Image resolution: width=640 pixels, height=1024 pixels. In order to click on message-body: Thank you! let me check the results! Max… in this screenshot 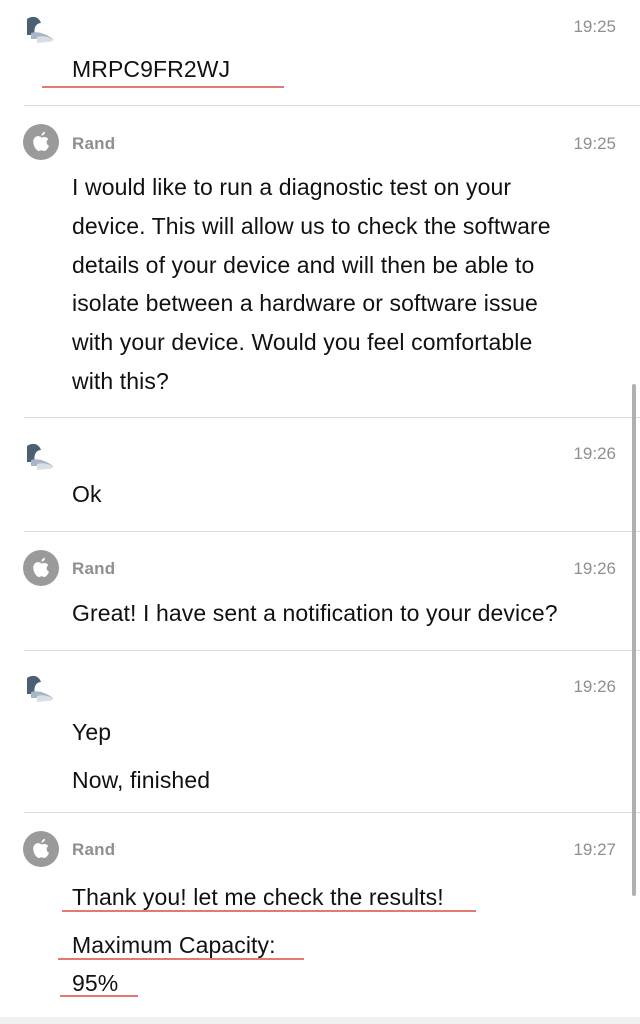, I will do `click(258, 940)`.